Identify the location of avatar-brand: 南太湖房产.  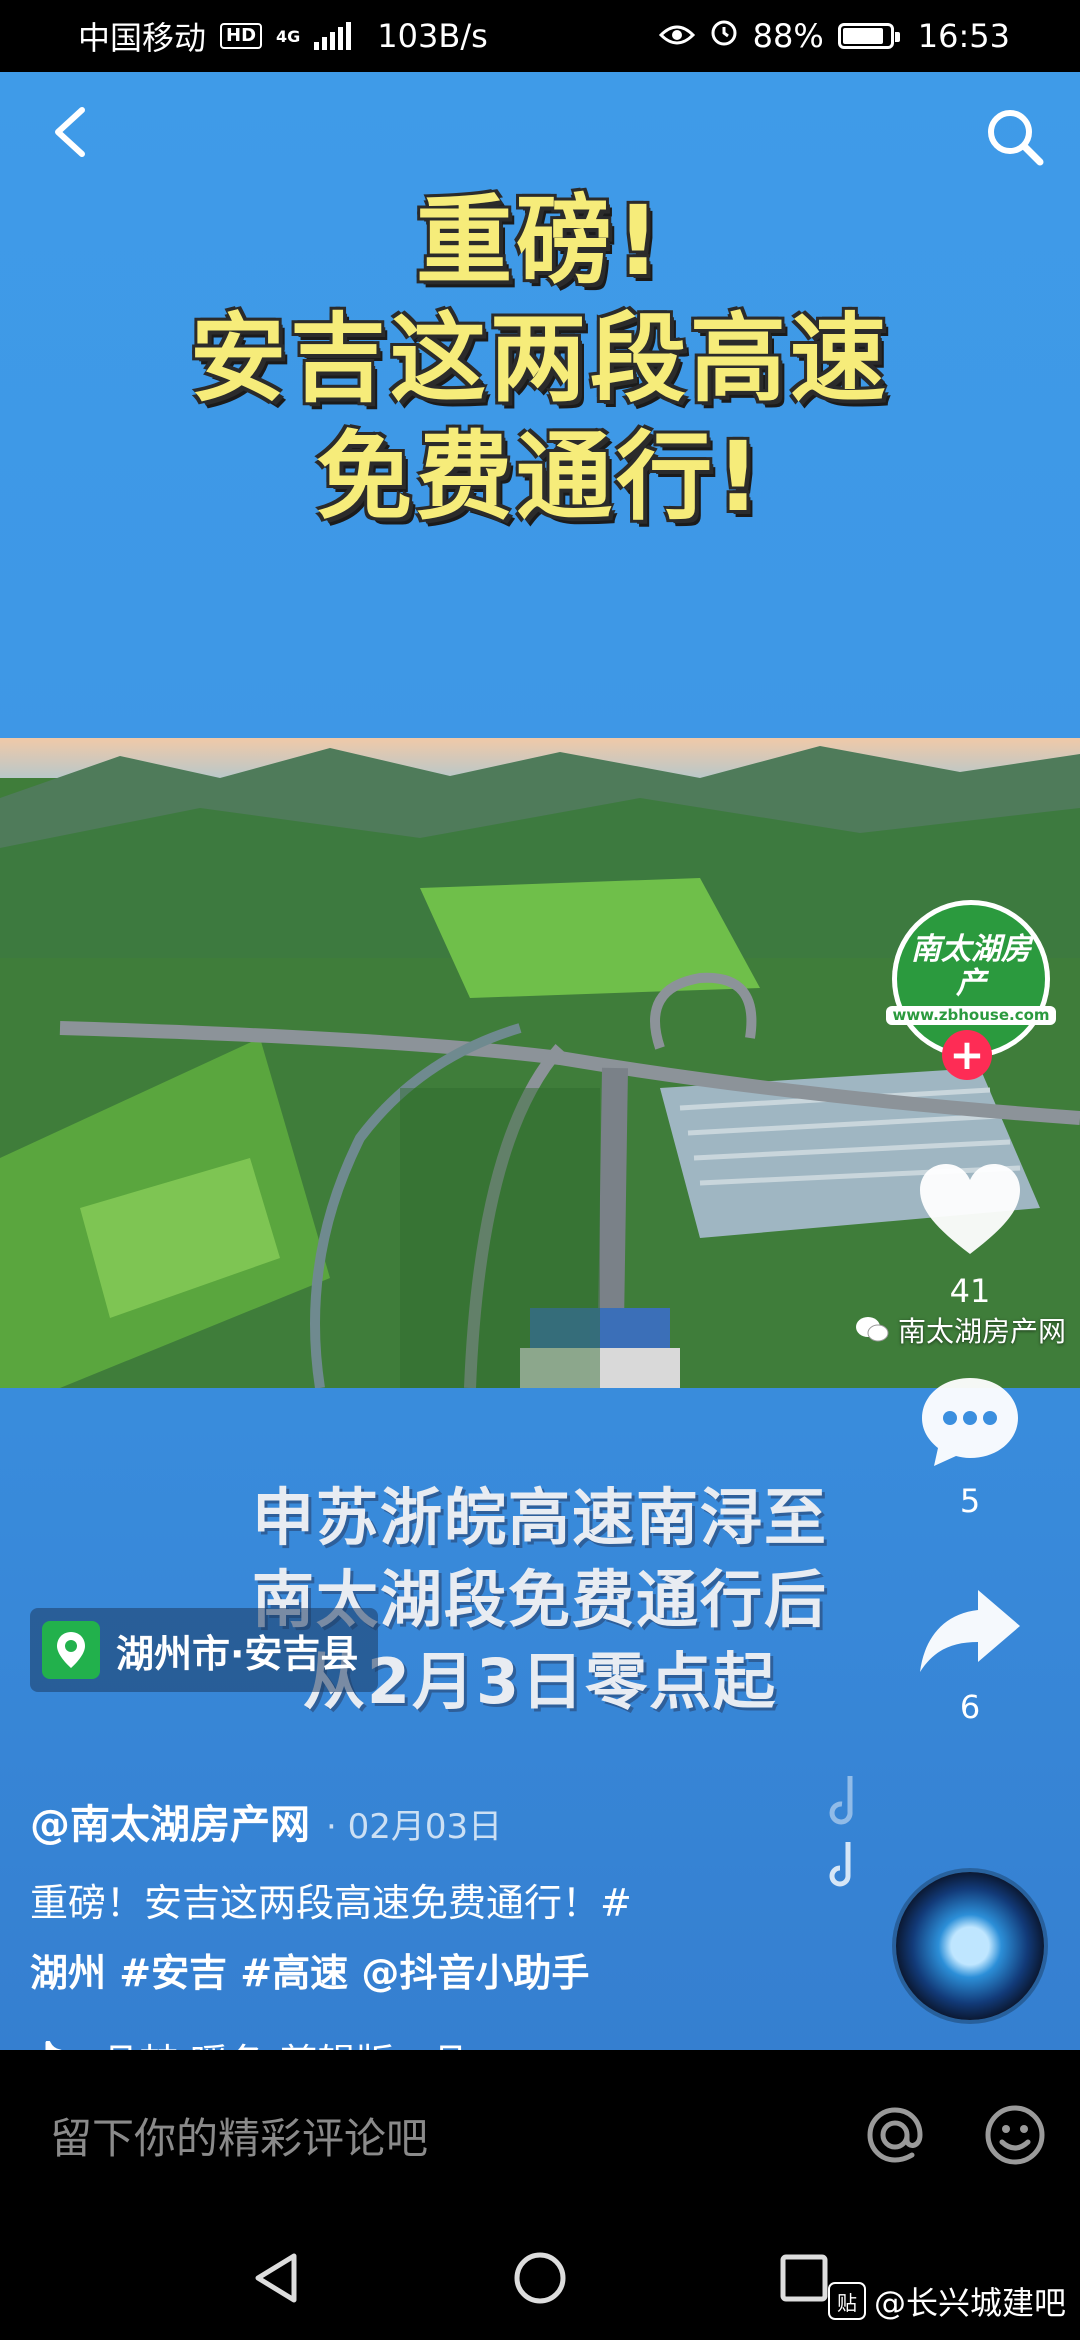
(971, 966).